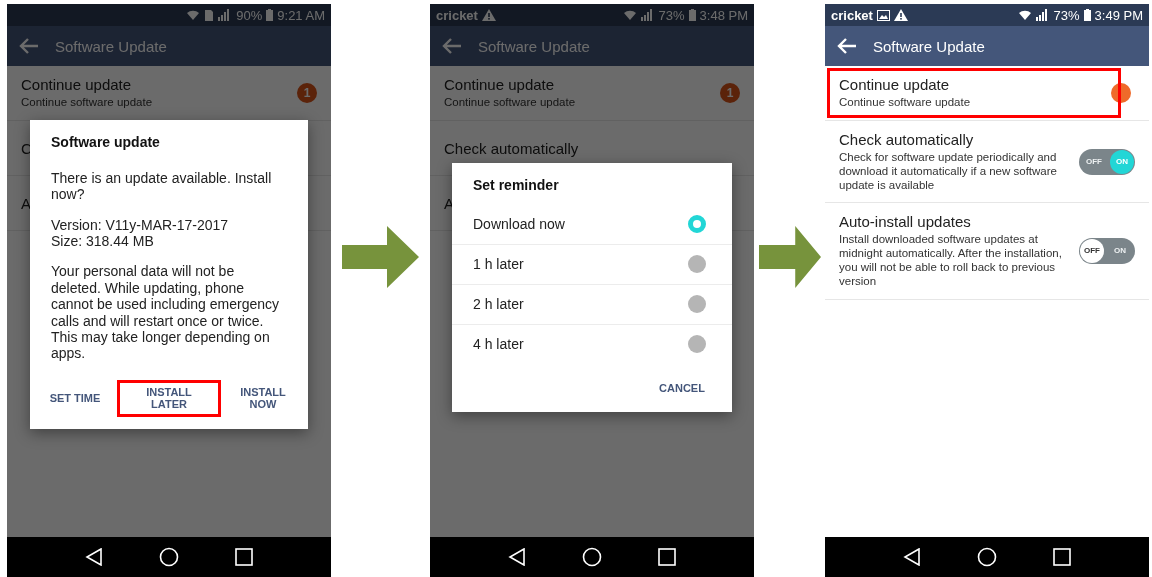 Image resolution: width=1152 pixels, height=577 pixels. I want to click on settings-item: Continue update Continue software update 1, so click(592, 93).